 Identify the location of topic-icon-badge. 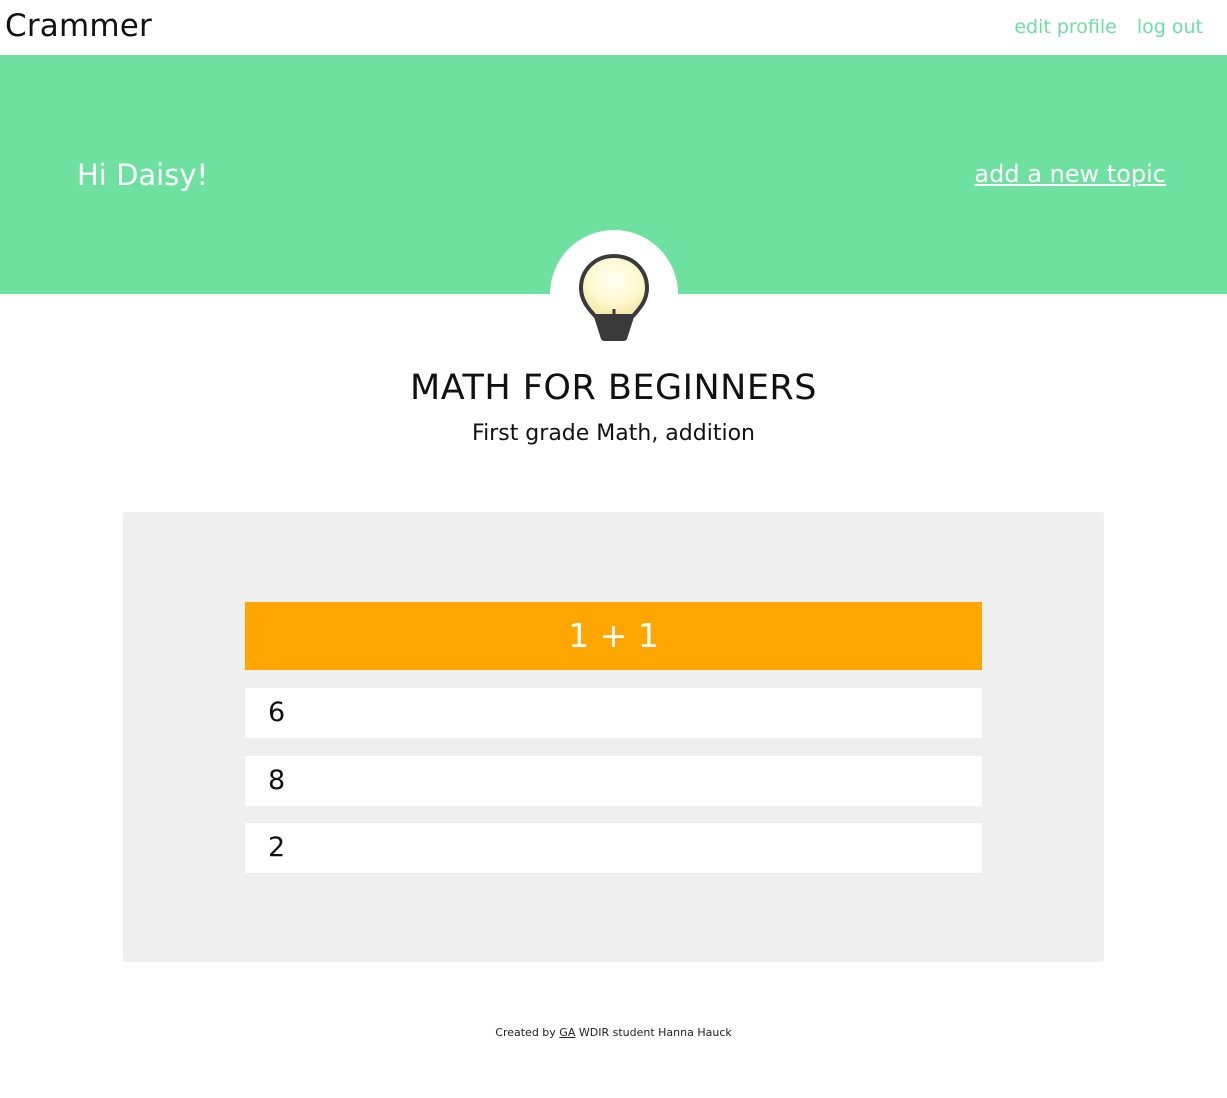
(614, 294).